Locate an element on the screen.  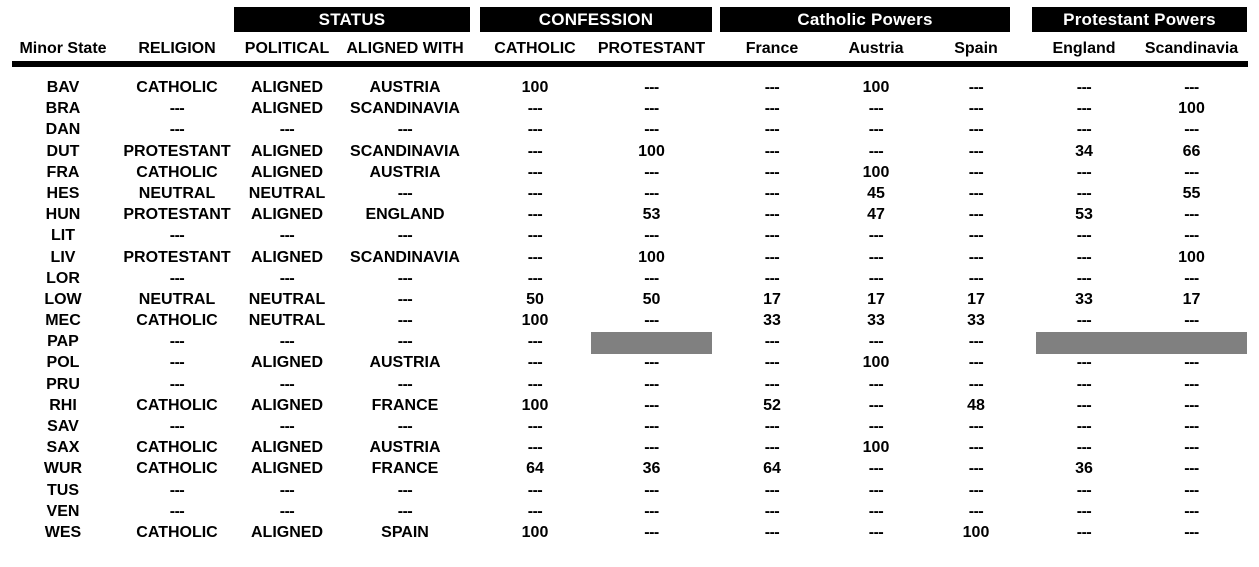
table-row: LOR --- --- --- --- --- --- --- --- --- --- is located at coordinates (629, 278).